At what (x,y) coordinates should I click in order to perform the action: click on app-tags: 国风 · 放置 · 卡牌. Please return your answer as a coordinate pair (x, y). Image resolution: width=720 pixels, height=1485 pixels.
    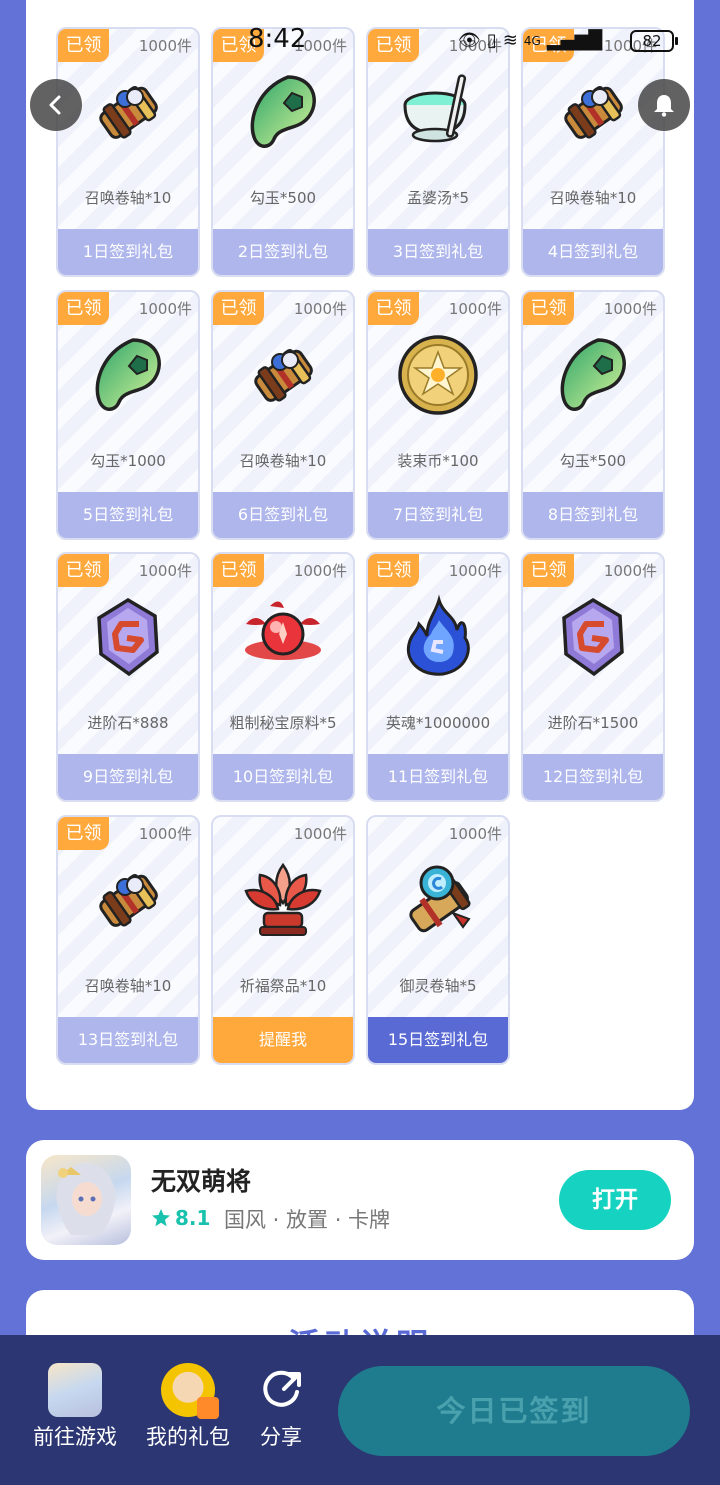
    Looking at the image, I should click on (307, 1220).